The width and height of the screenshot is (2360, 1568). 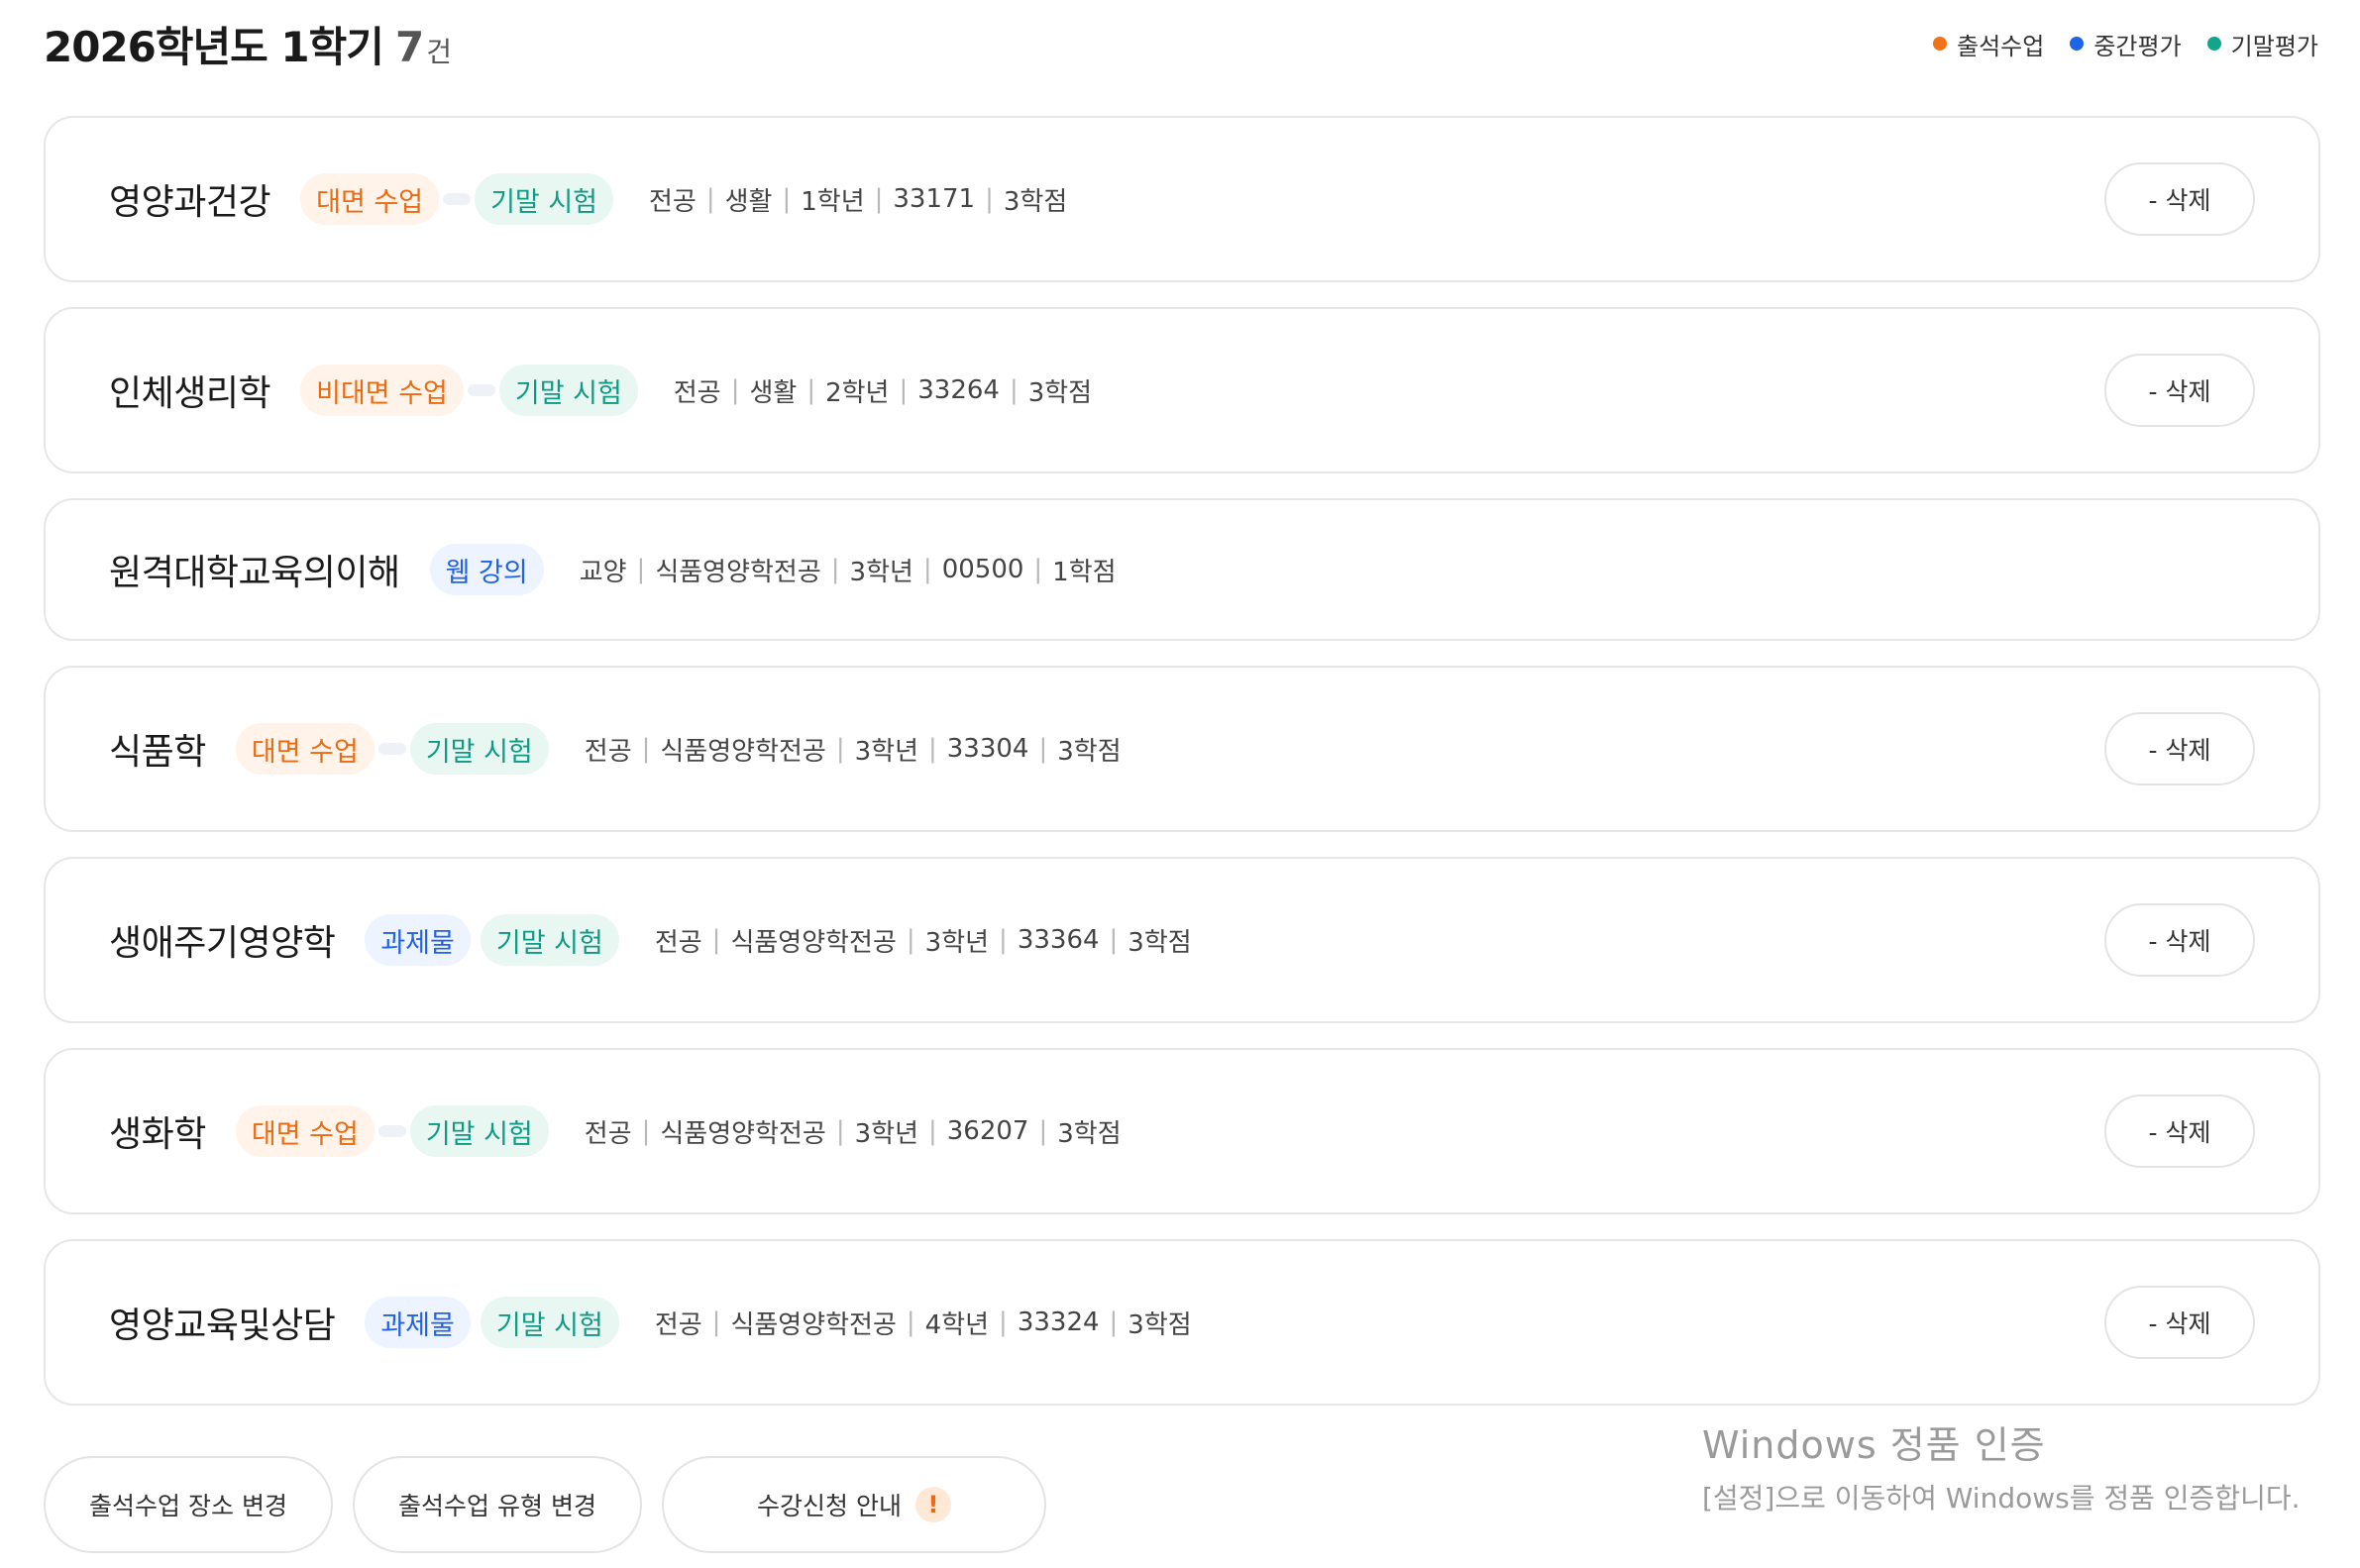 I want to click on course-count-unit: 건, so click(x=439, y=52).